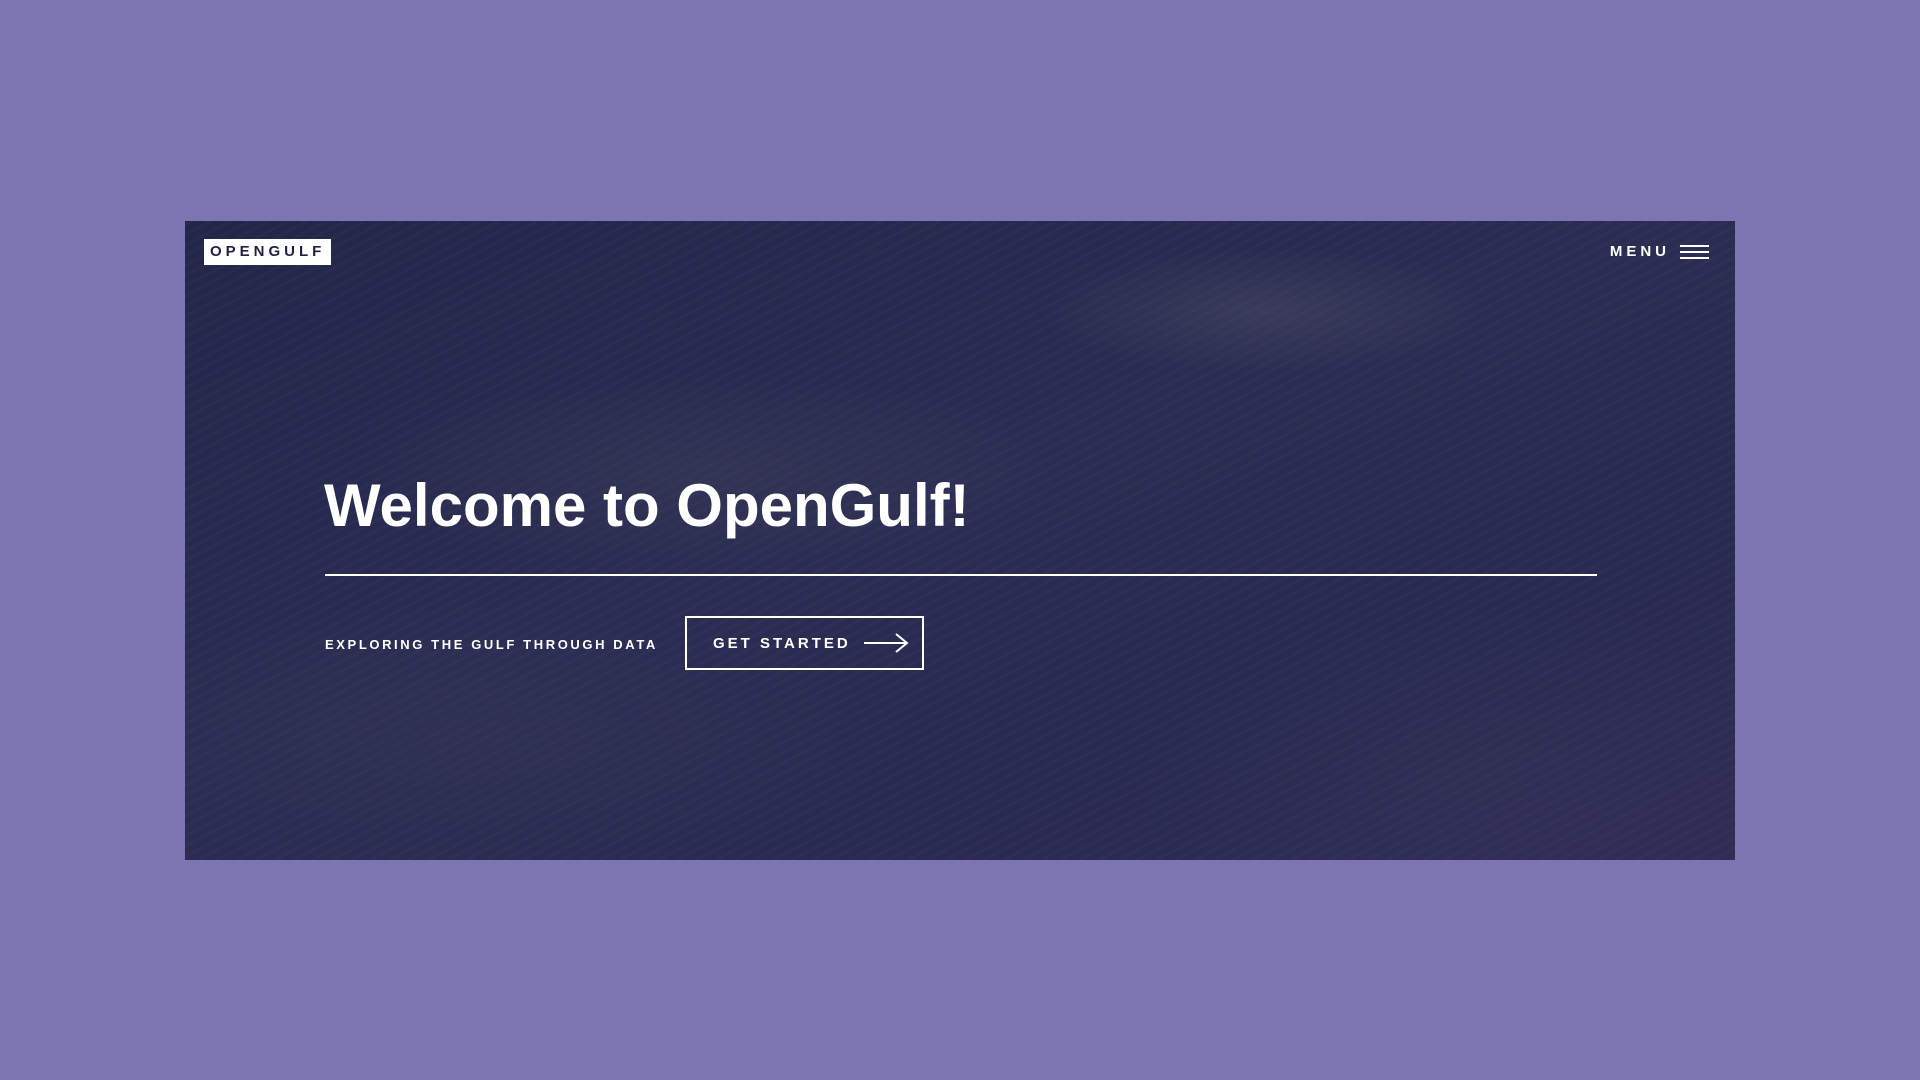  I want to click on get-started-button: GET STARTED, so click(804, 643).